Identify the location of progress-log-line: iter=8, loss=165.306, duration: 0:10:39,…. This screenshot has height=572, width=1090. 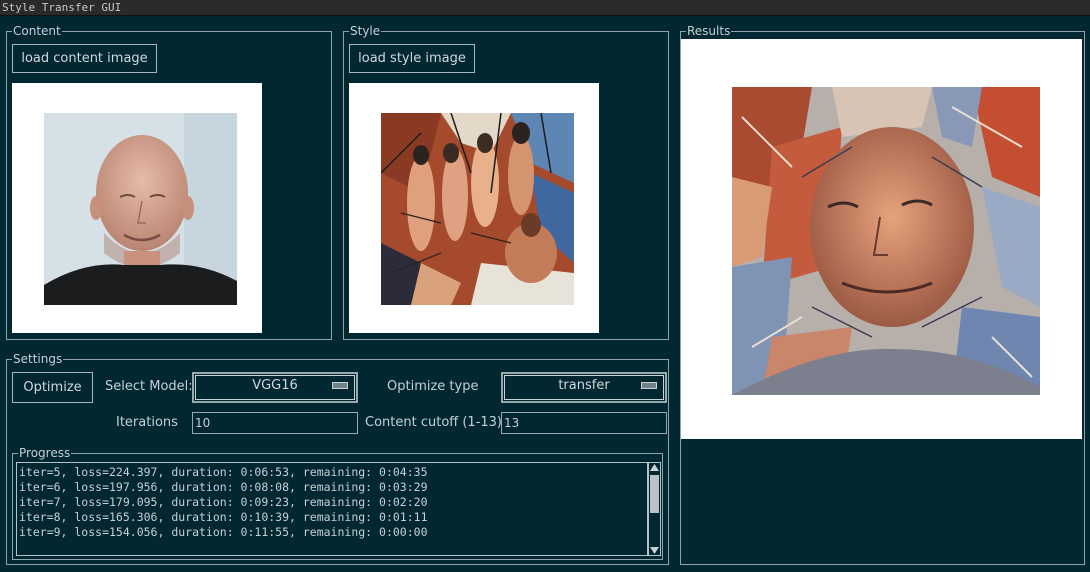
(223, 517).